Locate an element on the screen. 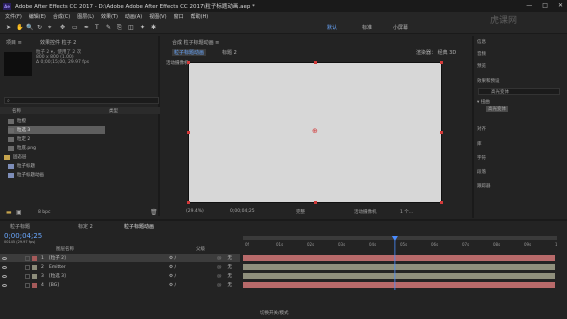 The width and height of the screenshot is (567, 319). menu-window: 窗口 is located at coordinates (179, 16).